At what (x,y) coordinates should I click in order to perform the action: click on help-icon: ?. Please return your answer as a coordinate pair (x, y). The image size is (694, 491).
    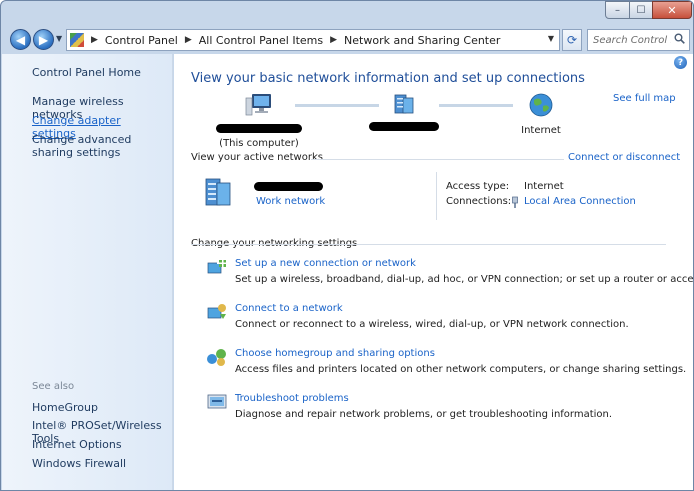
    Looking at the image, I should click on (680, 62).